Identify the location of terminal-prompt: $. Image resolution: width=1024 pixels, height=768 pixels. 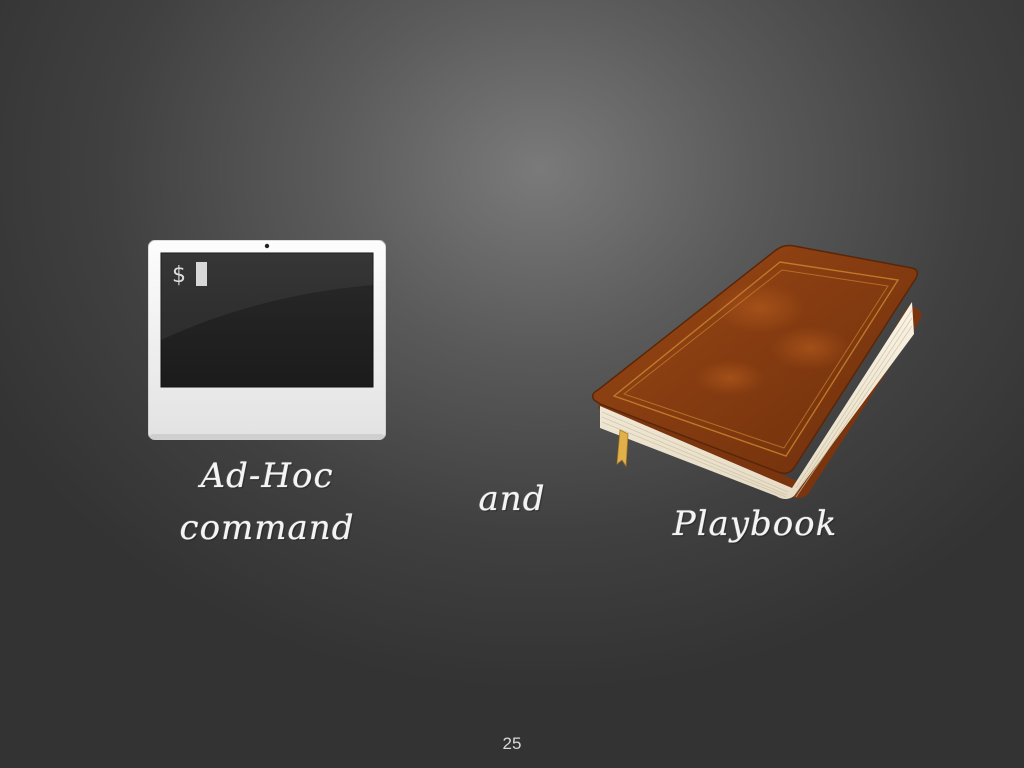
(179, 275).